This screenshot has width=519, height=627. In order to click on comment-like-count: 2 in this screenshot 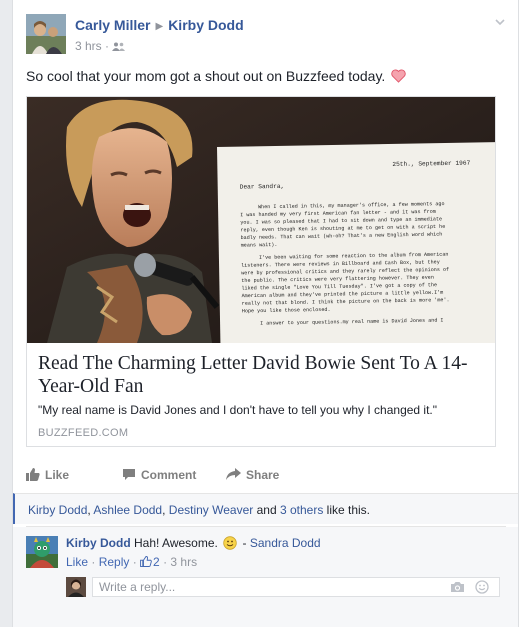, I will do `click(150, 562)`.